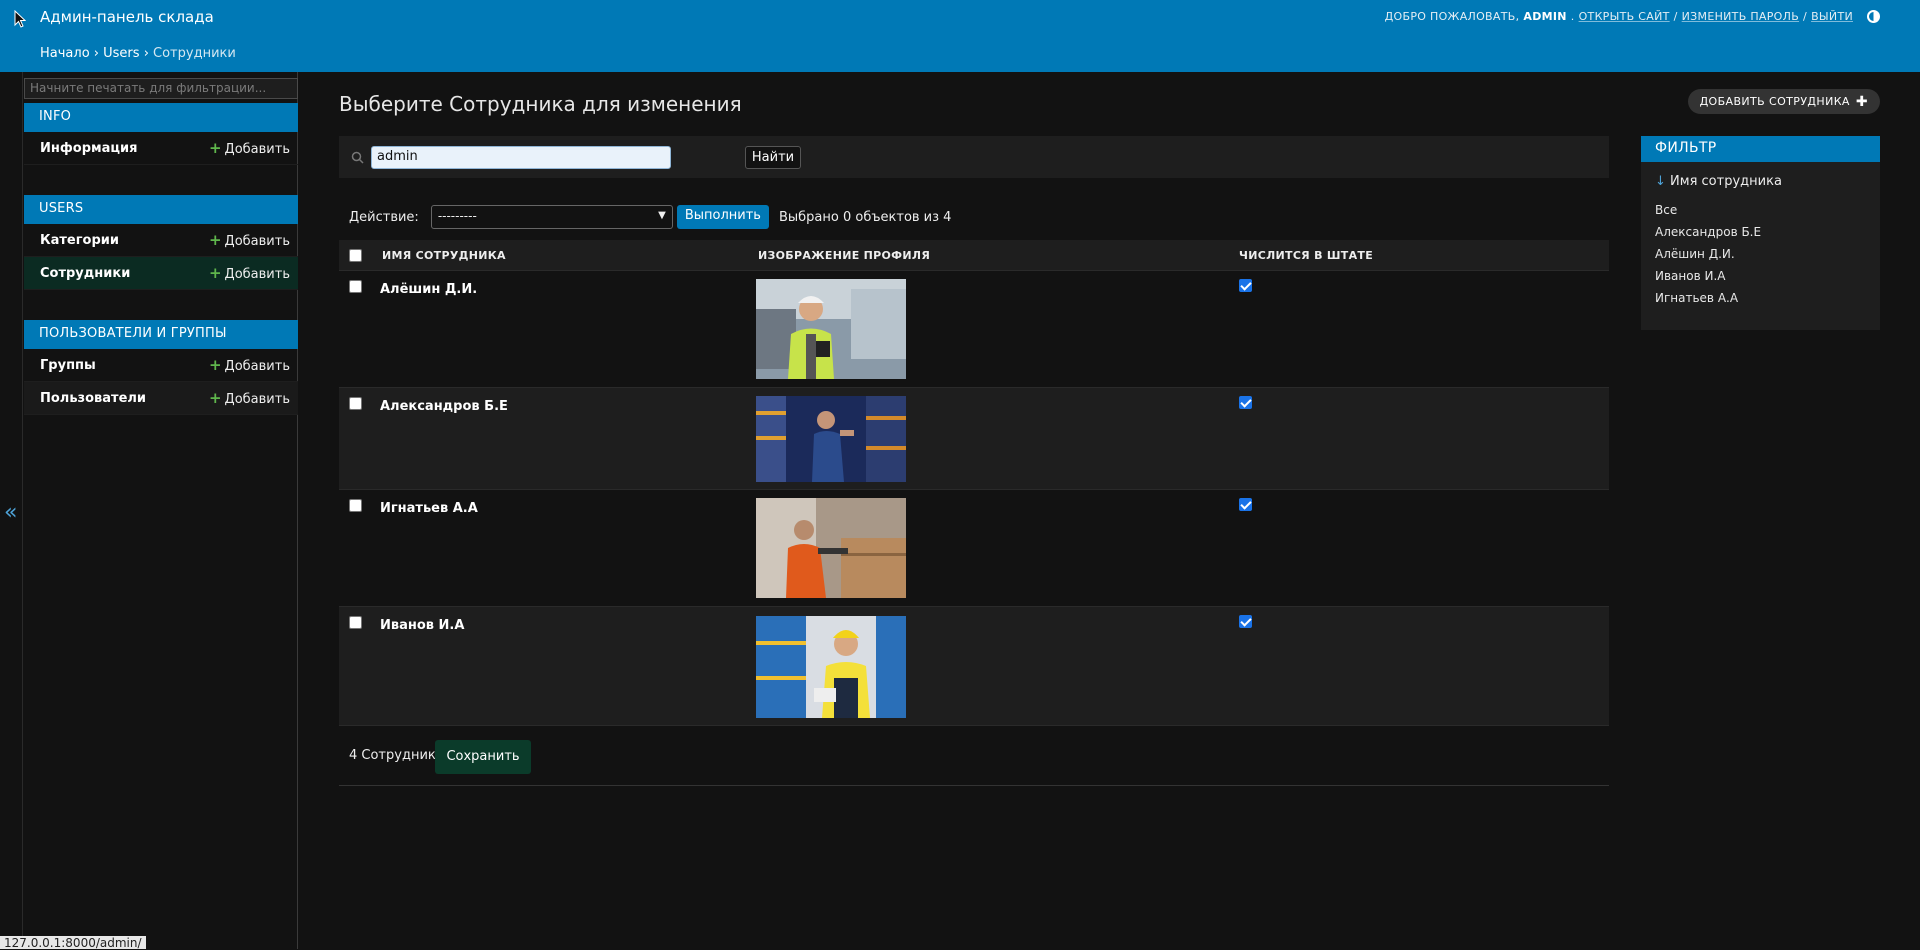 This screenshot has width=1920, height=950. What do you see at coordinates (1740, 16) in the screenshot?
I see `change-password-link: ИЗМЕНИТЬ ПАРОЛЬ` at bounding box center [1740, 16].